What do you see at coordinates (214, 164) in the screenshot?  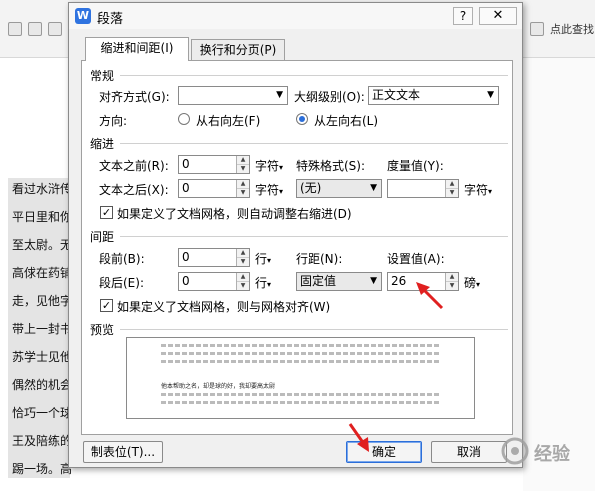 I see `indent-before-input: 0 ▲ ▼` at bounding box center [214, 164].